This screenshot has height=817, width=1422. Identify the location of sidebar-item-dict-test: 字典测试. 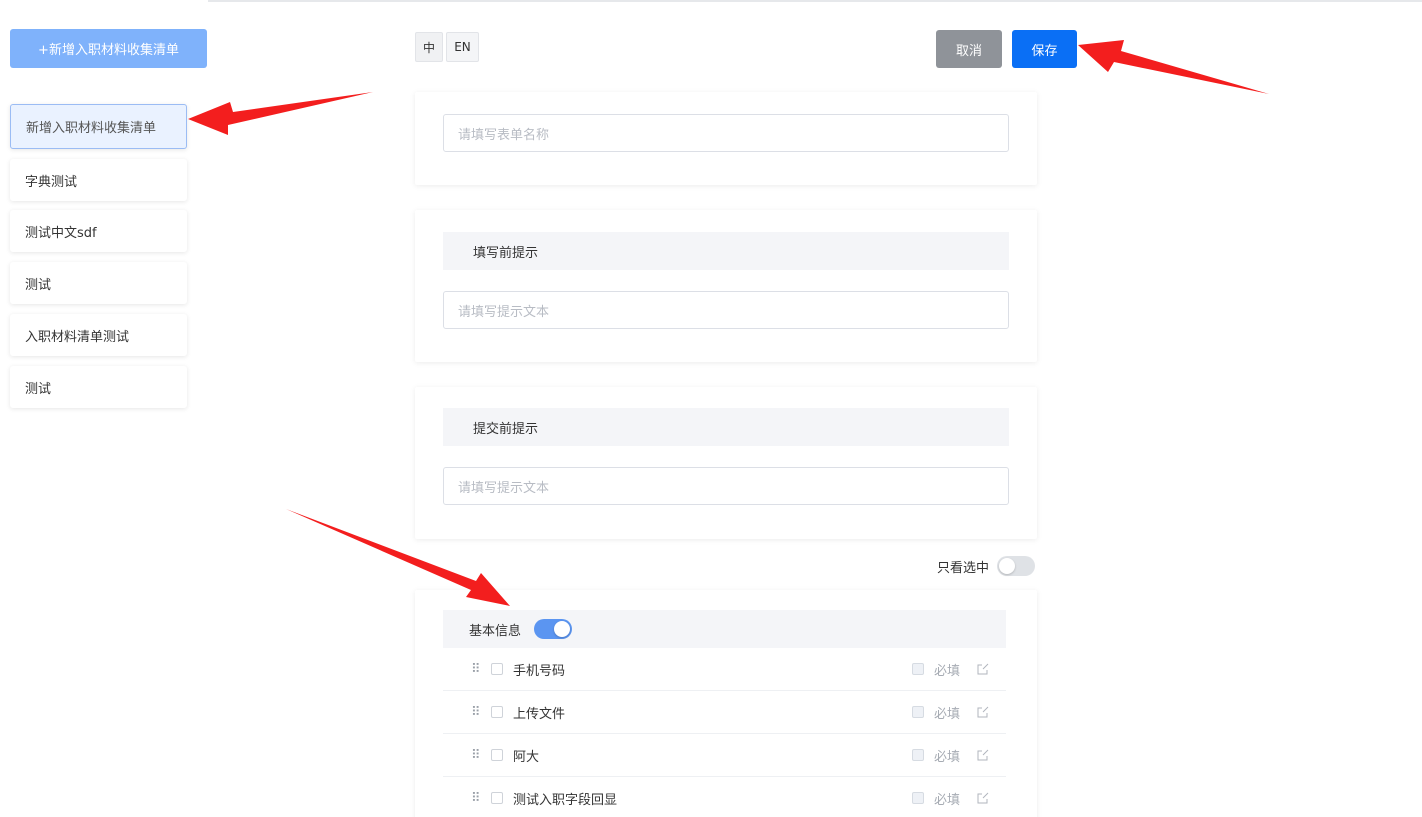
(98, 180).